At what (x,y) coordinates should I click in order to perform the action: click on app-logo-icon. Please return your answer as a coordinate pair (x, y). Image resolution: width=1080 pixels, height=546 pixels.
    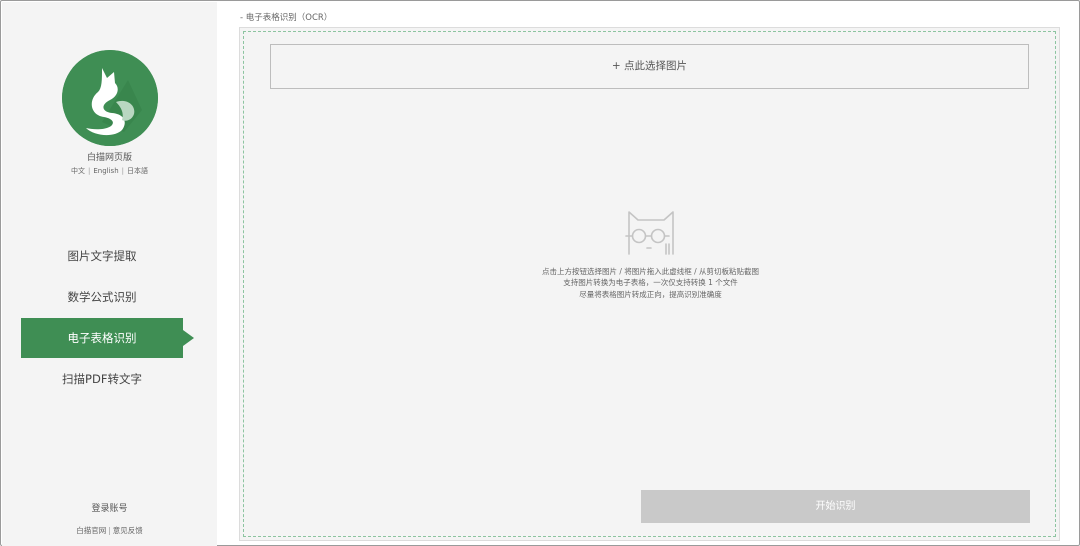
    Looking at the image, I should click on (110, 98).